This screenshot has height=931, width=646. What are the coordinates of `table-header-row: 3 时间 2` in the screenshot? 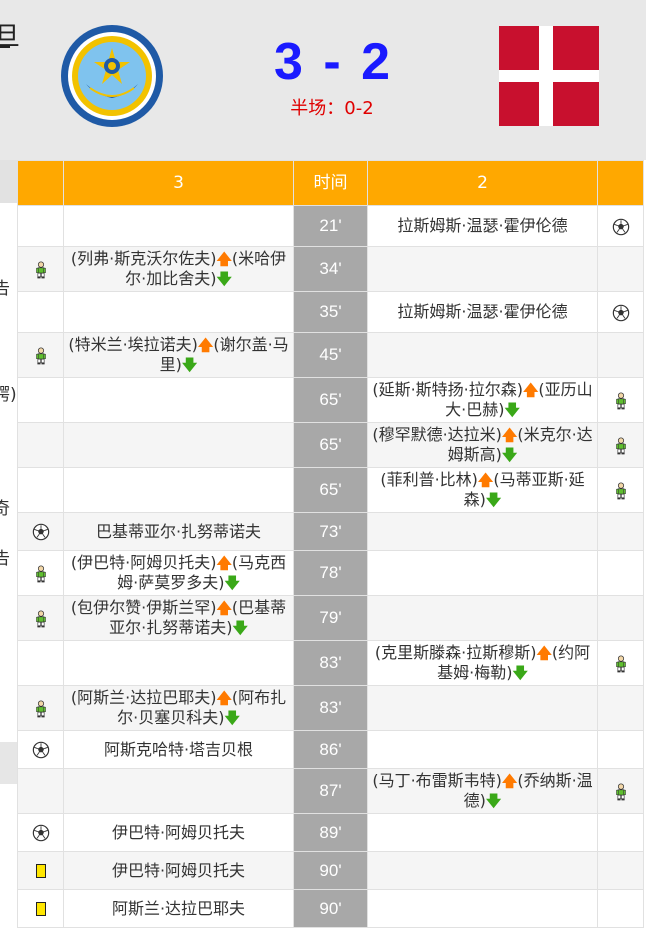 It's located at (330, 183).